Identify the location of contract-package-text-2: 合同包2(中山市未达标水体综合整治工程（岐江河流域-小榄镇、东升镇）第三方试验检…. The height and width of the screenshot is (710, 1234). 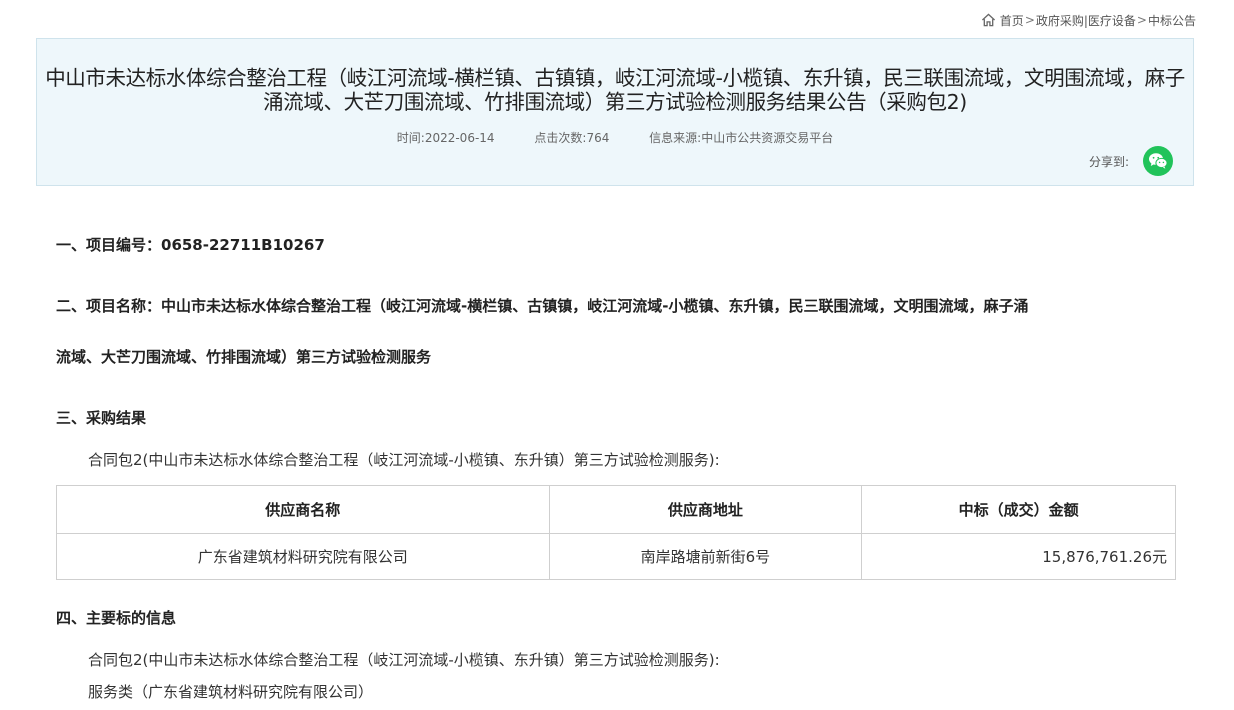
(404, 660).